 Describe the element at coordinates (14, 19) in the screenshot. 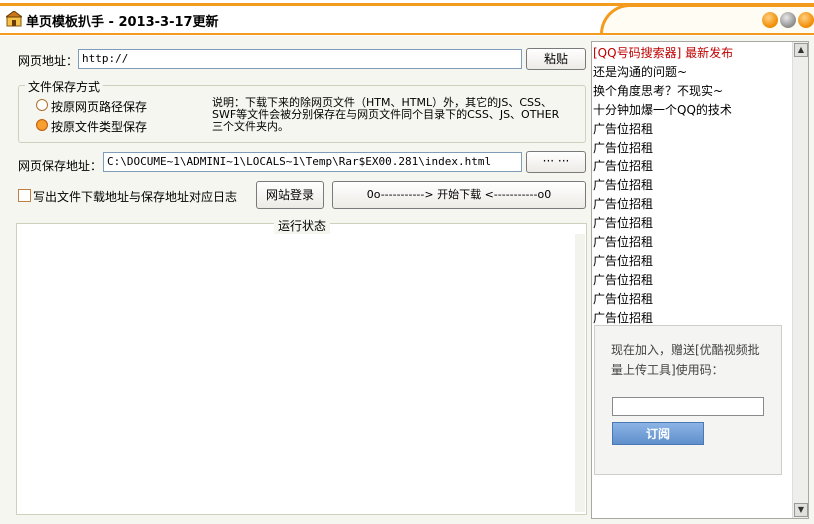

I see `app-icon` at that location.